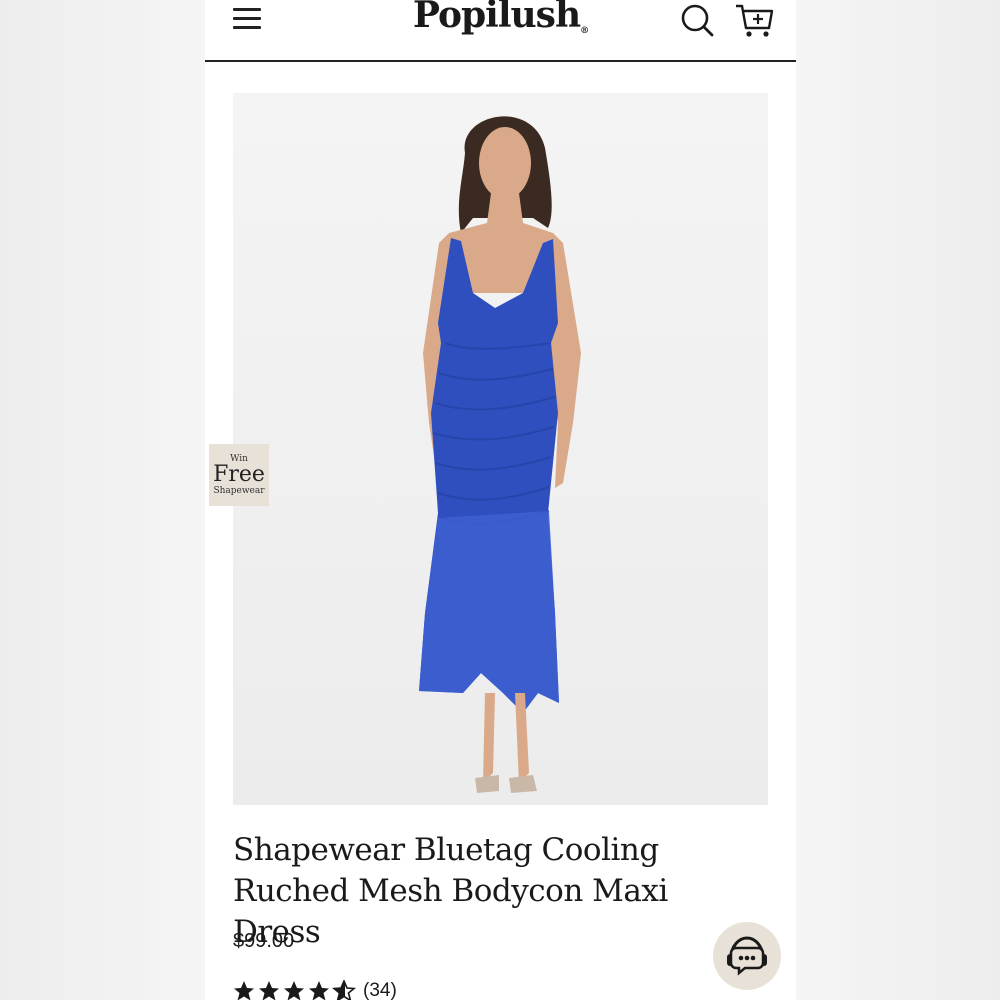  Describe the element at coordinates (747, 956) in the screenshot. I see `chat-support-icon` at that location.